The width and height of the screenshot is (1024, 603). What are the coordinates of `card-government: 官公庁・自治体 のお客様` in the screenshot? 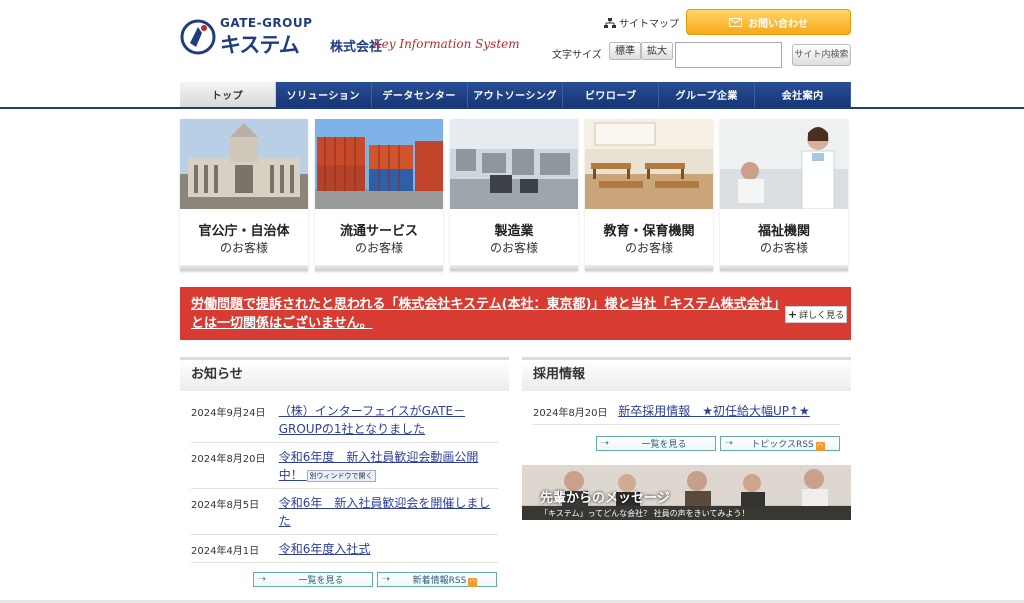 It's located at (244, 195).